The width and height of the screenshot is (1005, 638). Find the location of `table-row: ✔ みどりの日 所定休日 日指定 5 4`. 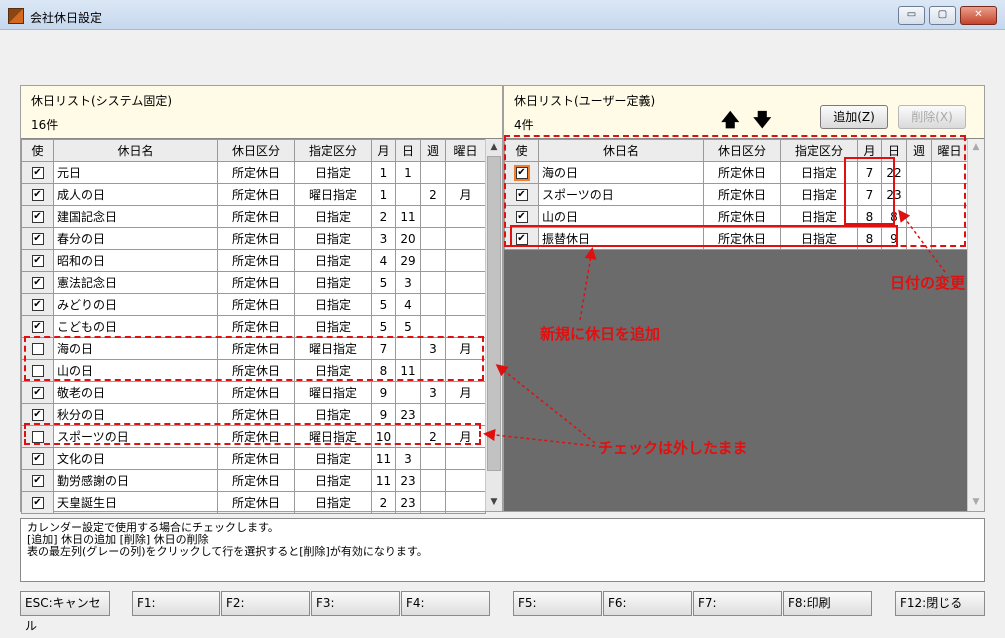

table-row: ✔ みどりの日 所定休日 日指定 5 4 is located at coordinates (253, 304).